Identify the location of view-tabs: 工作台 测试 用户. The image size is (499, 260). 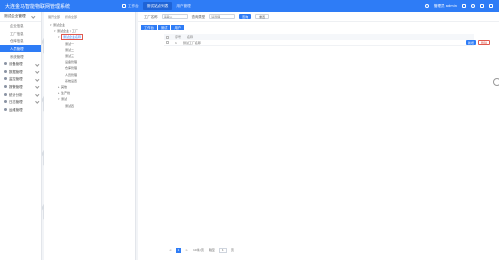
(163, 27).